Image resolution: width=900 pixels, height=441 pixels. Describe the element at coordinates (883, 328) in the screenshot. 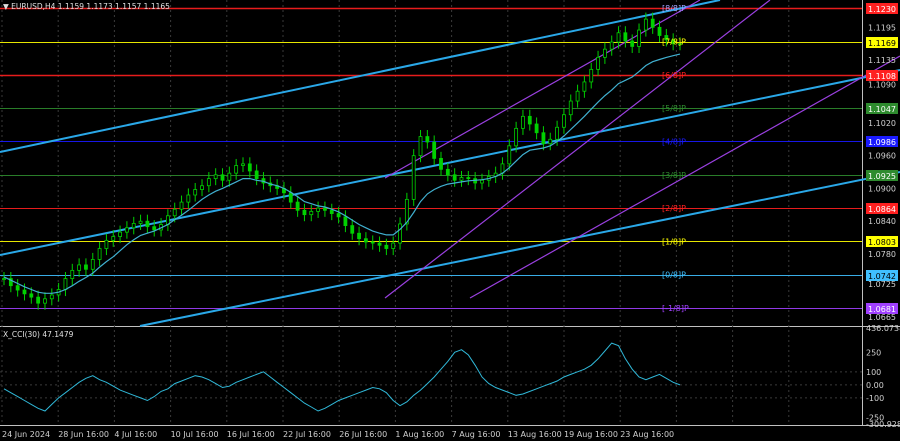

I see `cci-axis-tick: 436.0738` at that location.